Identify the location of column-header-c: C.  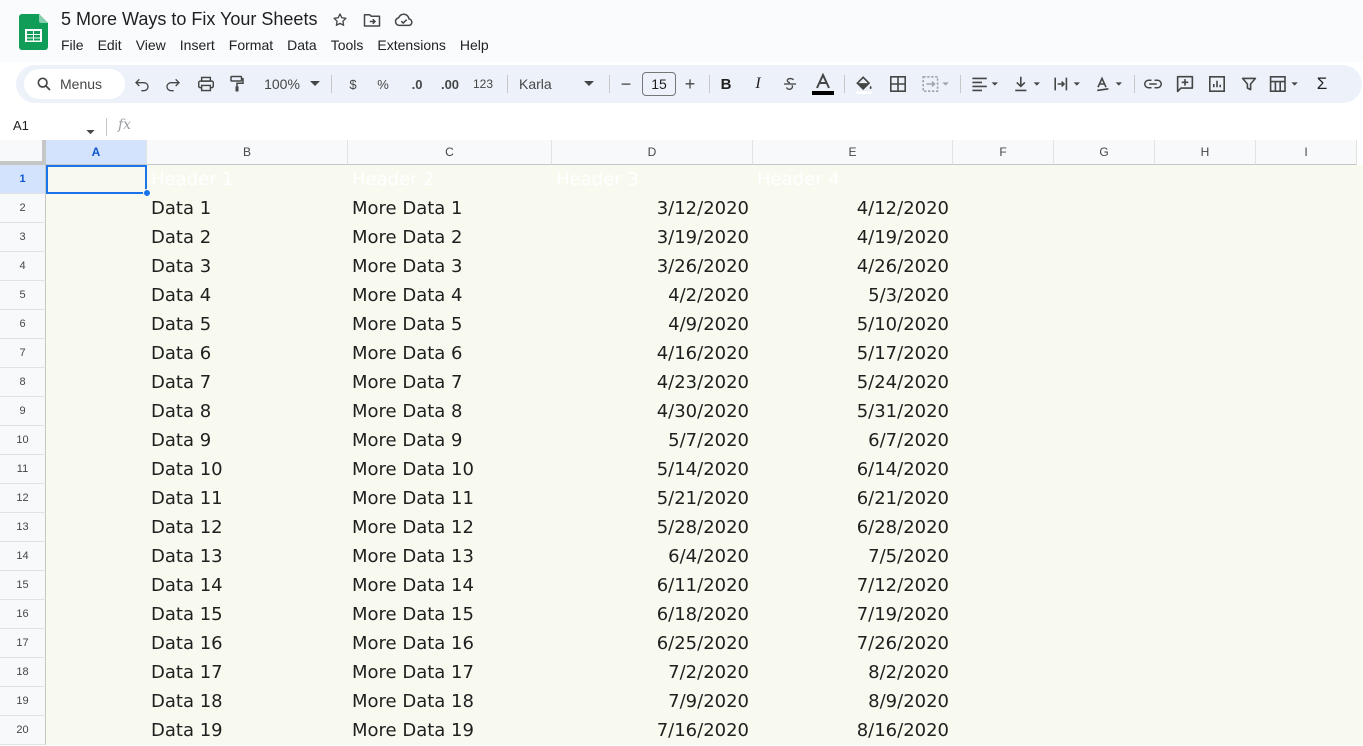
(450, 152).